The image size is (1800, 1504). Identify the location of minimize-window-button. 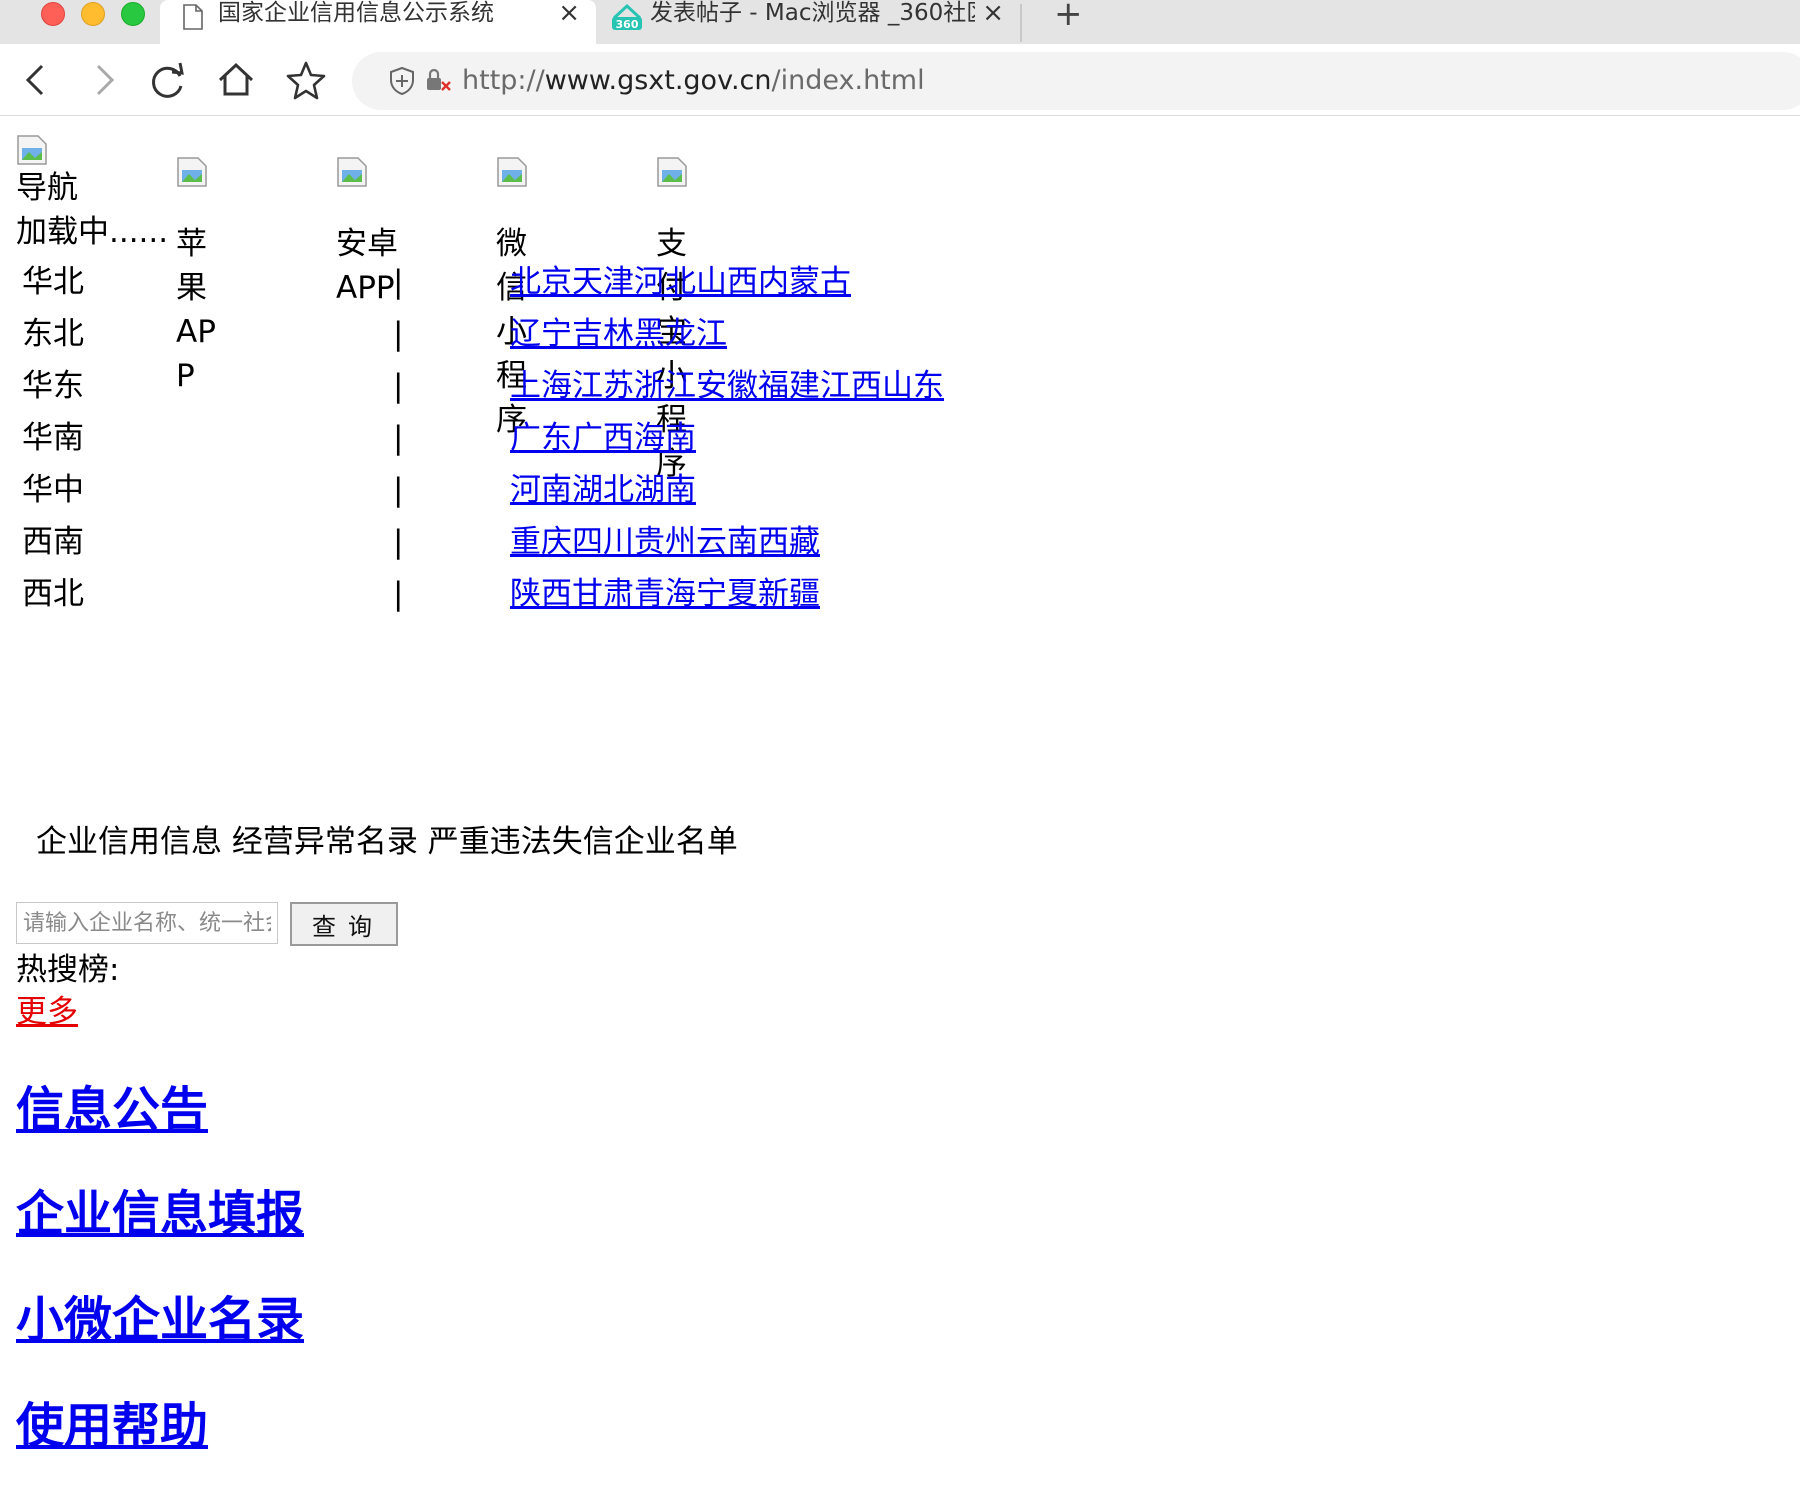
(93, 14).